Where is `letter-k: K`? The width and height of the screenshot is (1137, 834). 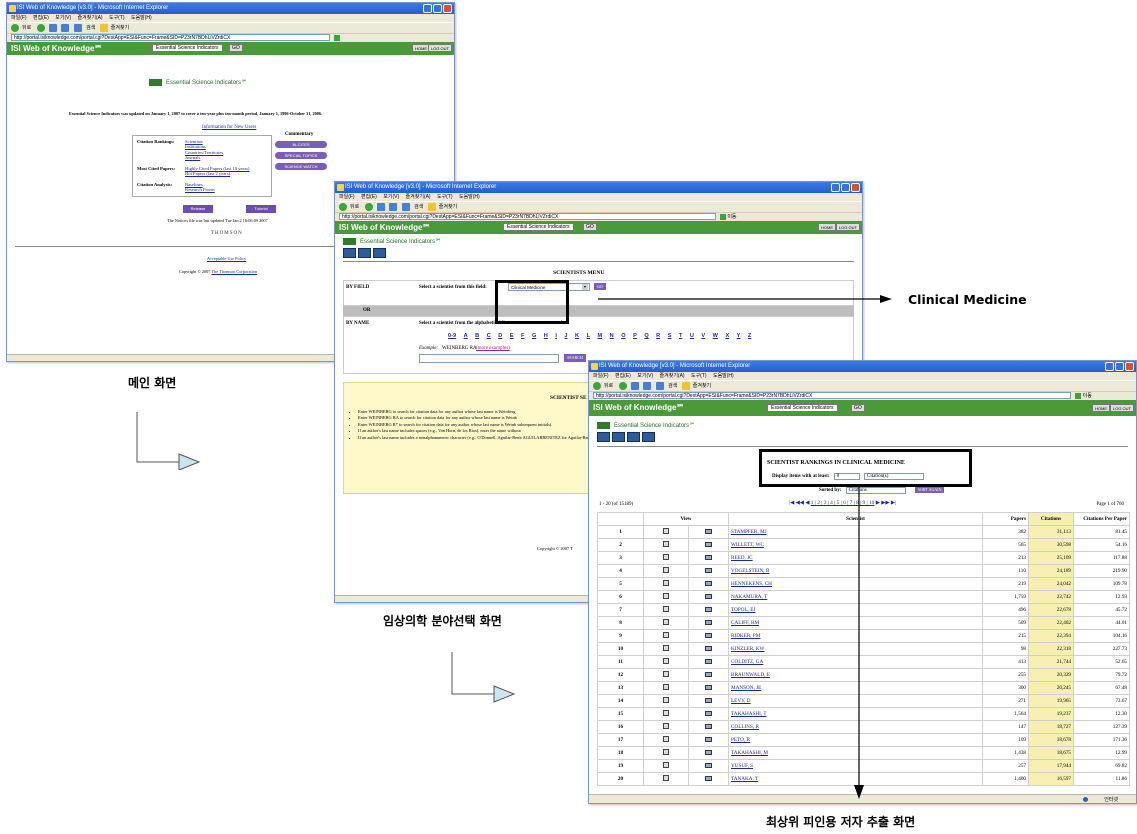
letter-k: K is located at coordinates (577, 336).